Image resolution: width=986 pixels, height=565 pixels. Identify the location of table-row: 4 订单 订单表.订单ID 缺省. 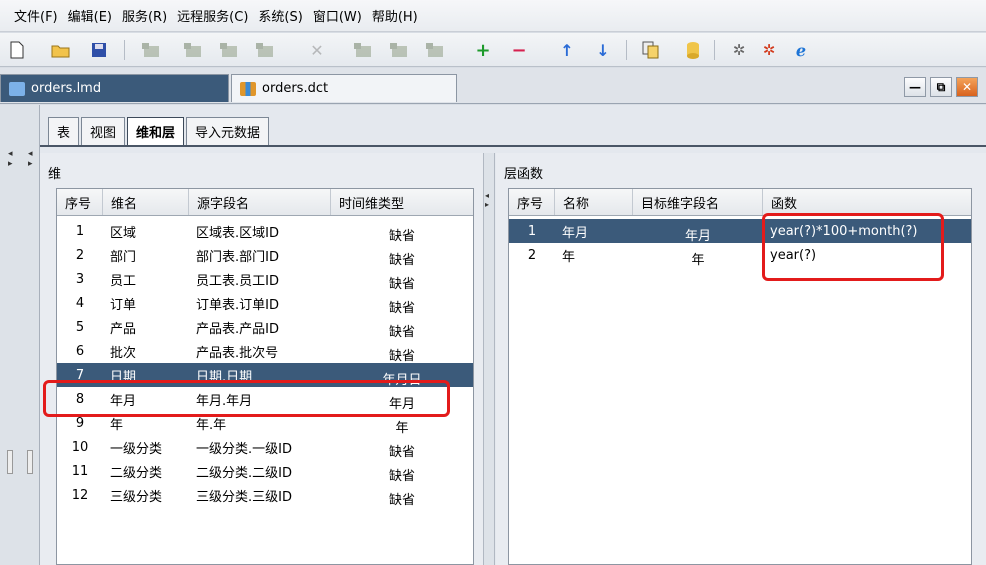
(265, 303).